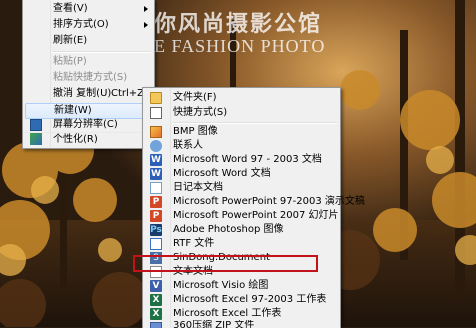 The width and height of the screenshot is (476, 328). What do you see at coordinates (240, 46) in the screenshot?
I see `watermark-title-en: E FASHION PHOTO` at bounding box center [240, 46].